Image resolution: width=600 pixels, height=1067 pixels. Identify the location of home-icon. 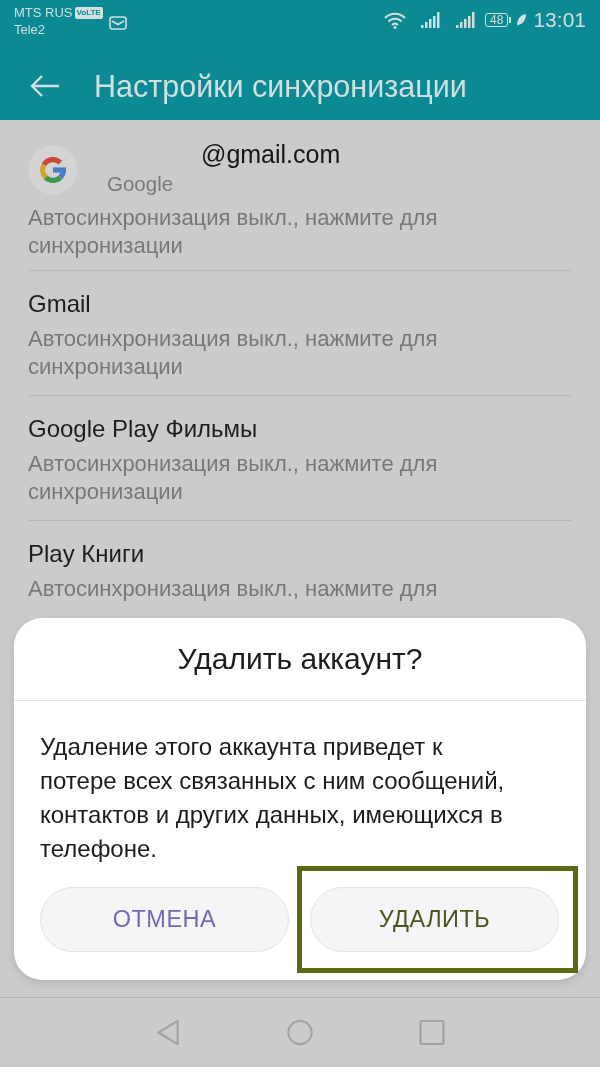
(300, 1032).